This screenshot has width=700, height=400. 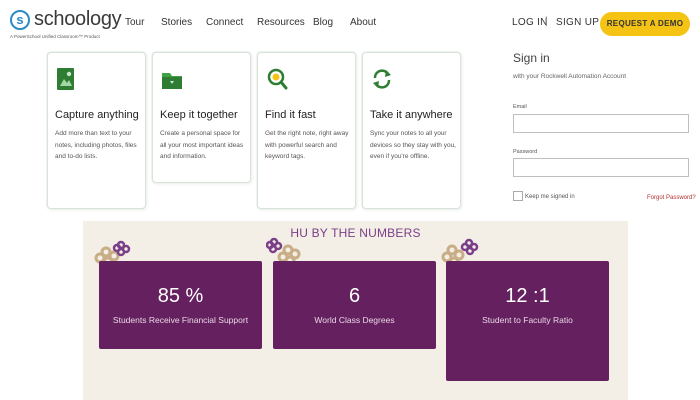 What do you see at coordinates (172, 81) in the screenshot?
I see `folder-icon` at bounding box center [172, 81].